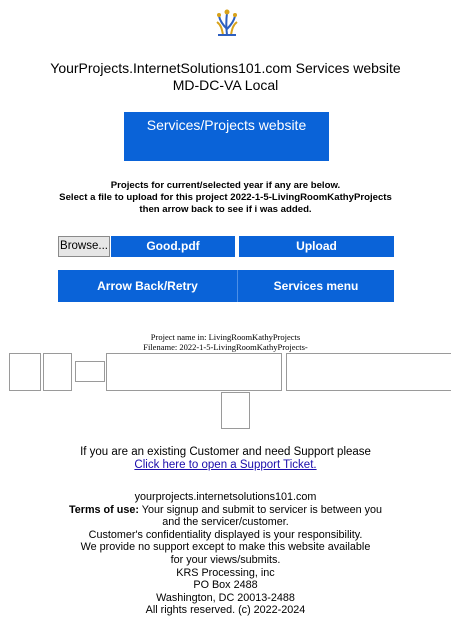 The image size is (451, 642). I want to click on footer-city: Washington, DC 20013-2488, so click(225, 597).